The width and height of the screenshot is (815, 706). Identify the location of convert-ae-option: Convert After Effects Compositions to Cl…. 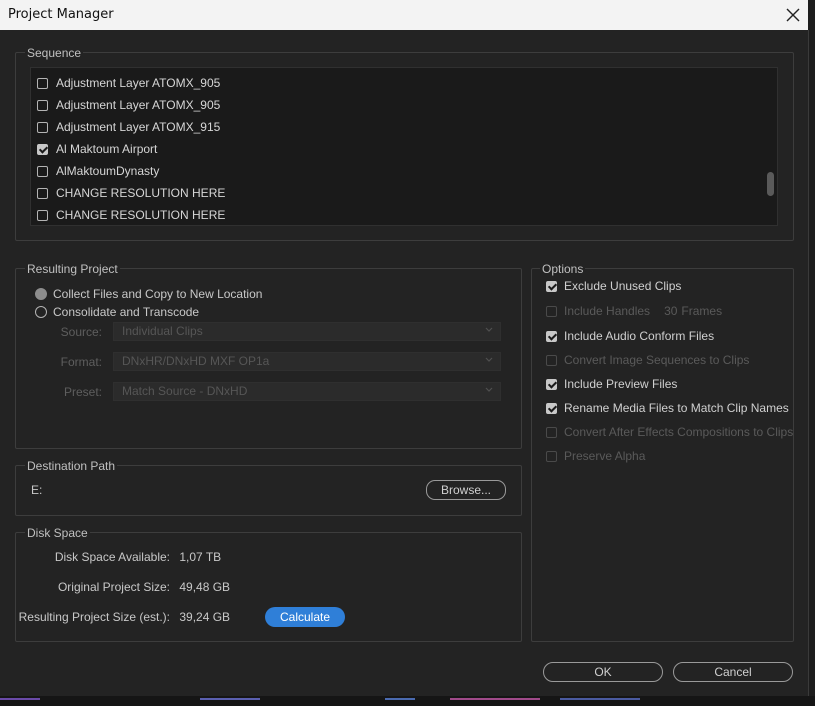
(669, 432).